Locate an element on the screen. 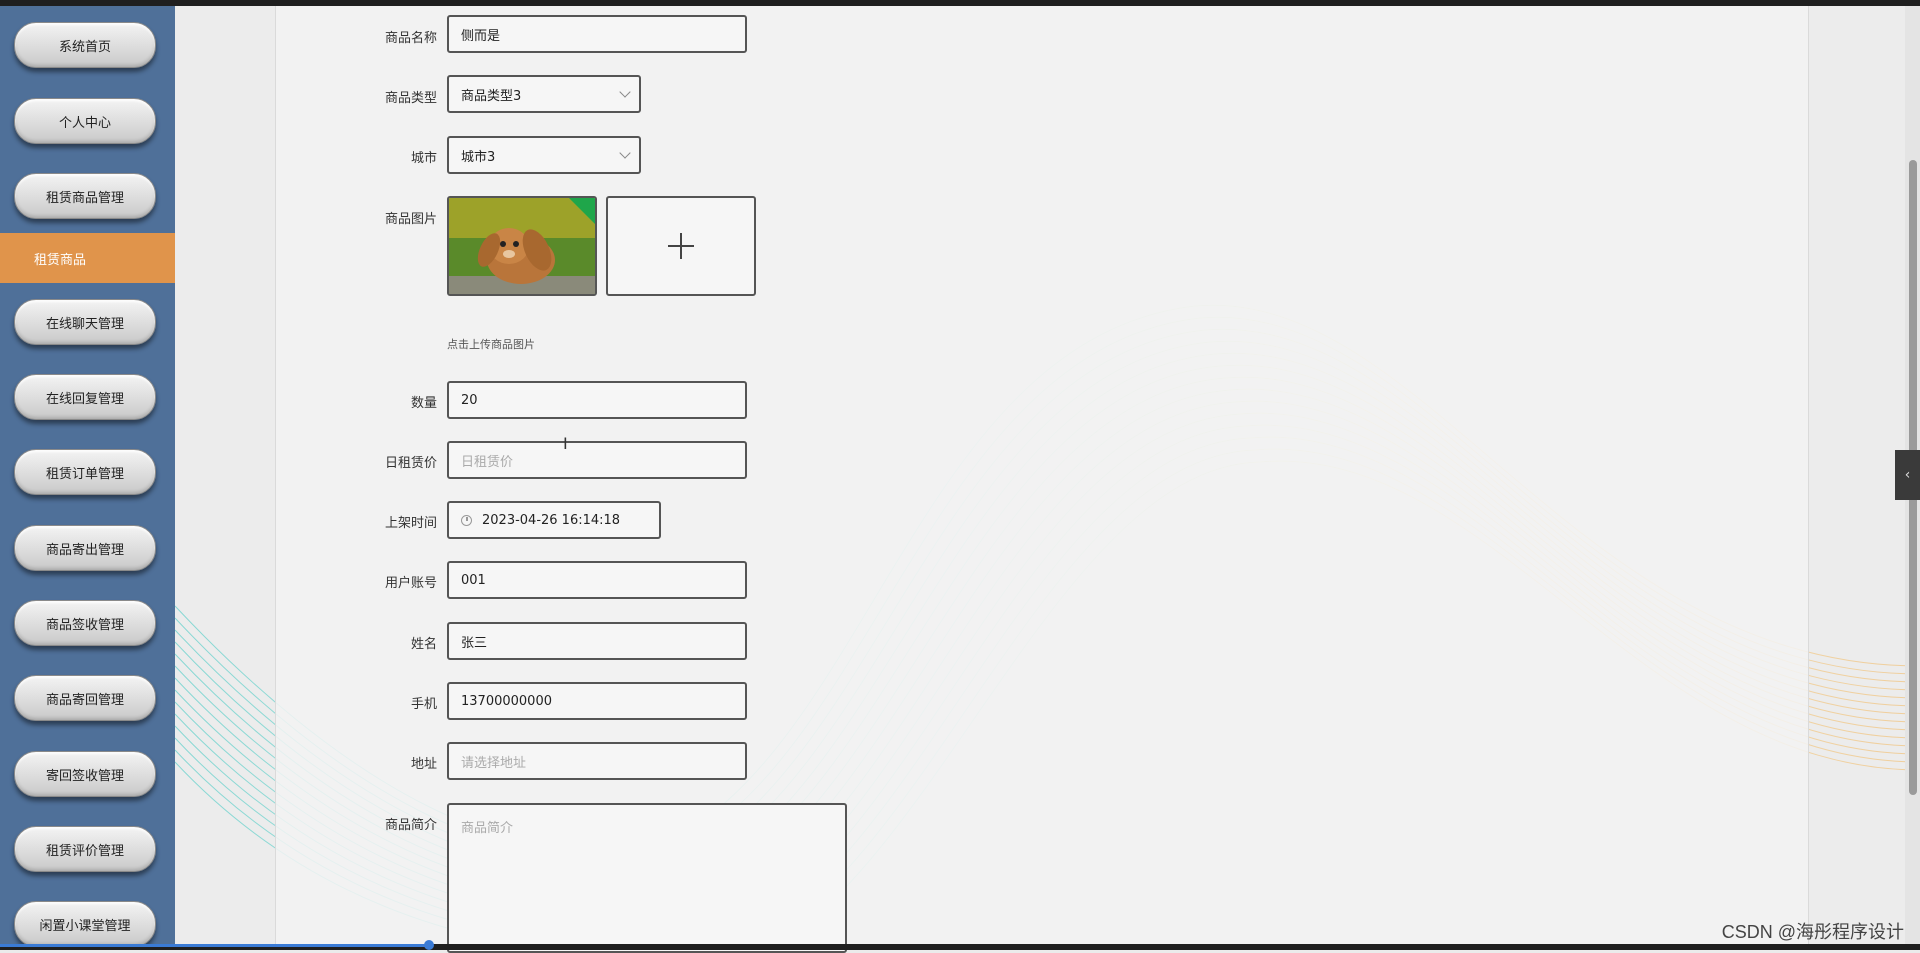 The height and width of the screenshot is (953, 1920). sidebar-item-label: 寄回签收管理 is located at coordinates (84, 776).